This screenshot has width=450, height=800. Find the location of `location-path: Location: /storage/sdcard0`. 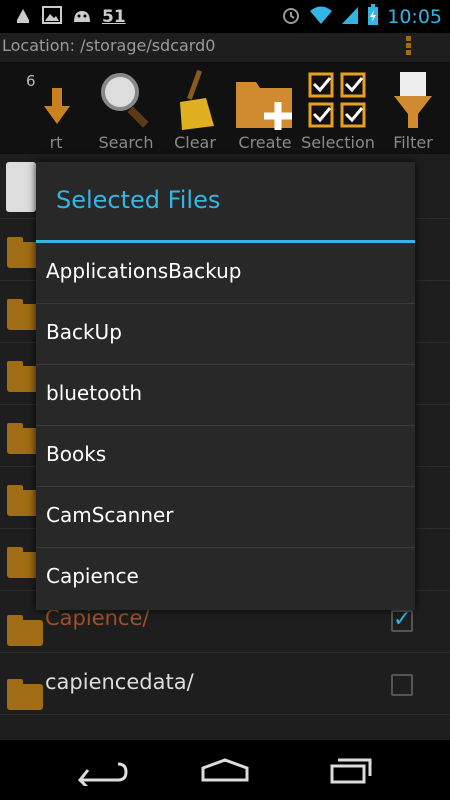

location-path: Location: /storage/sdcard0 is located at coordinates (109, 45).